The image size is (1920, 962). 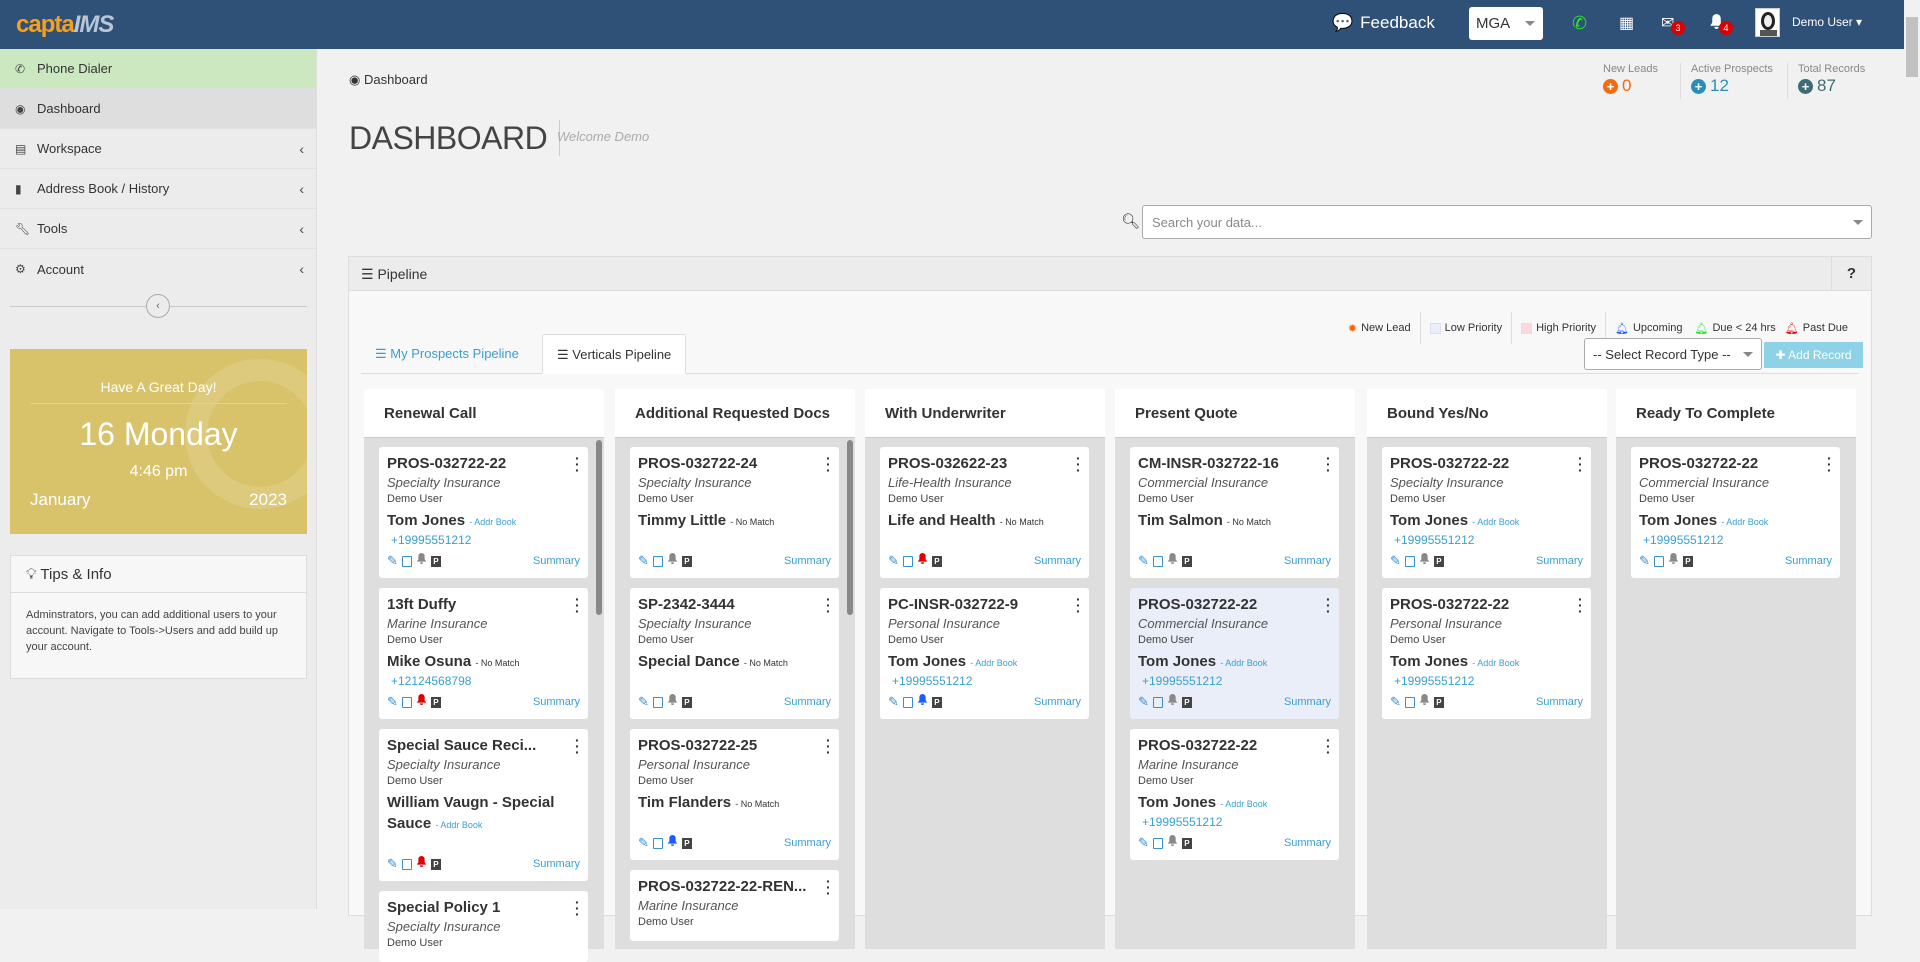 I want to click on card-title: PROS-032722-24, so click(x=734, y=465).